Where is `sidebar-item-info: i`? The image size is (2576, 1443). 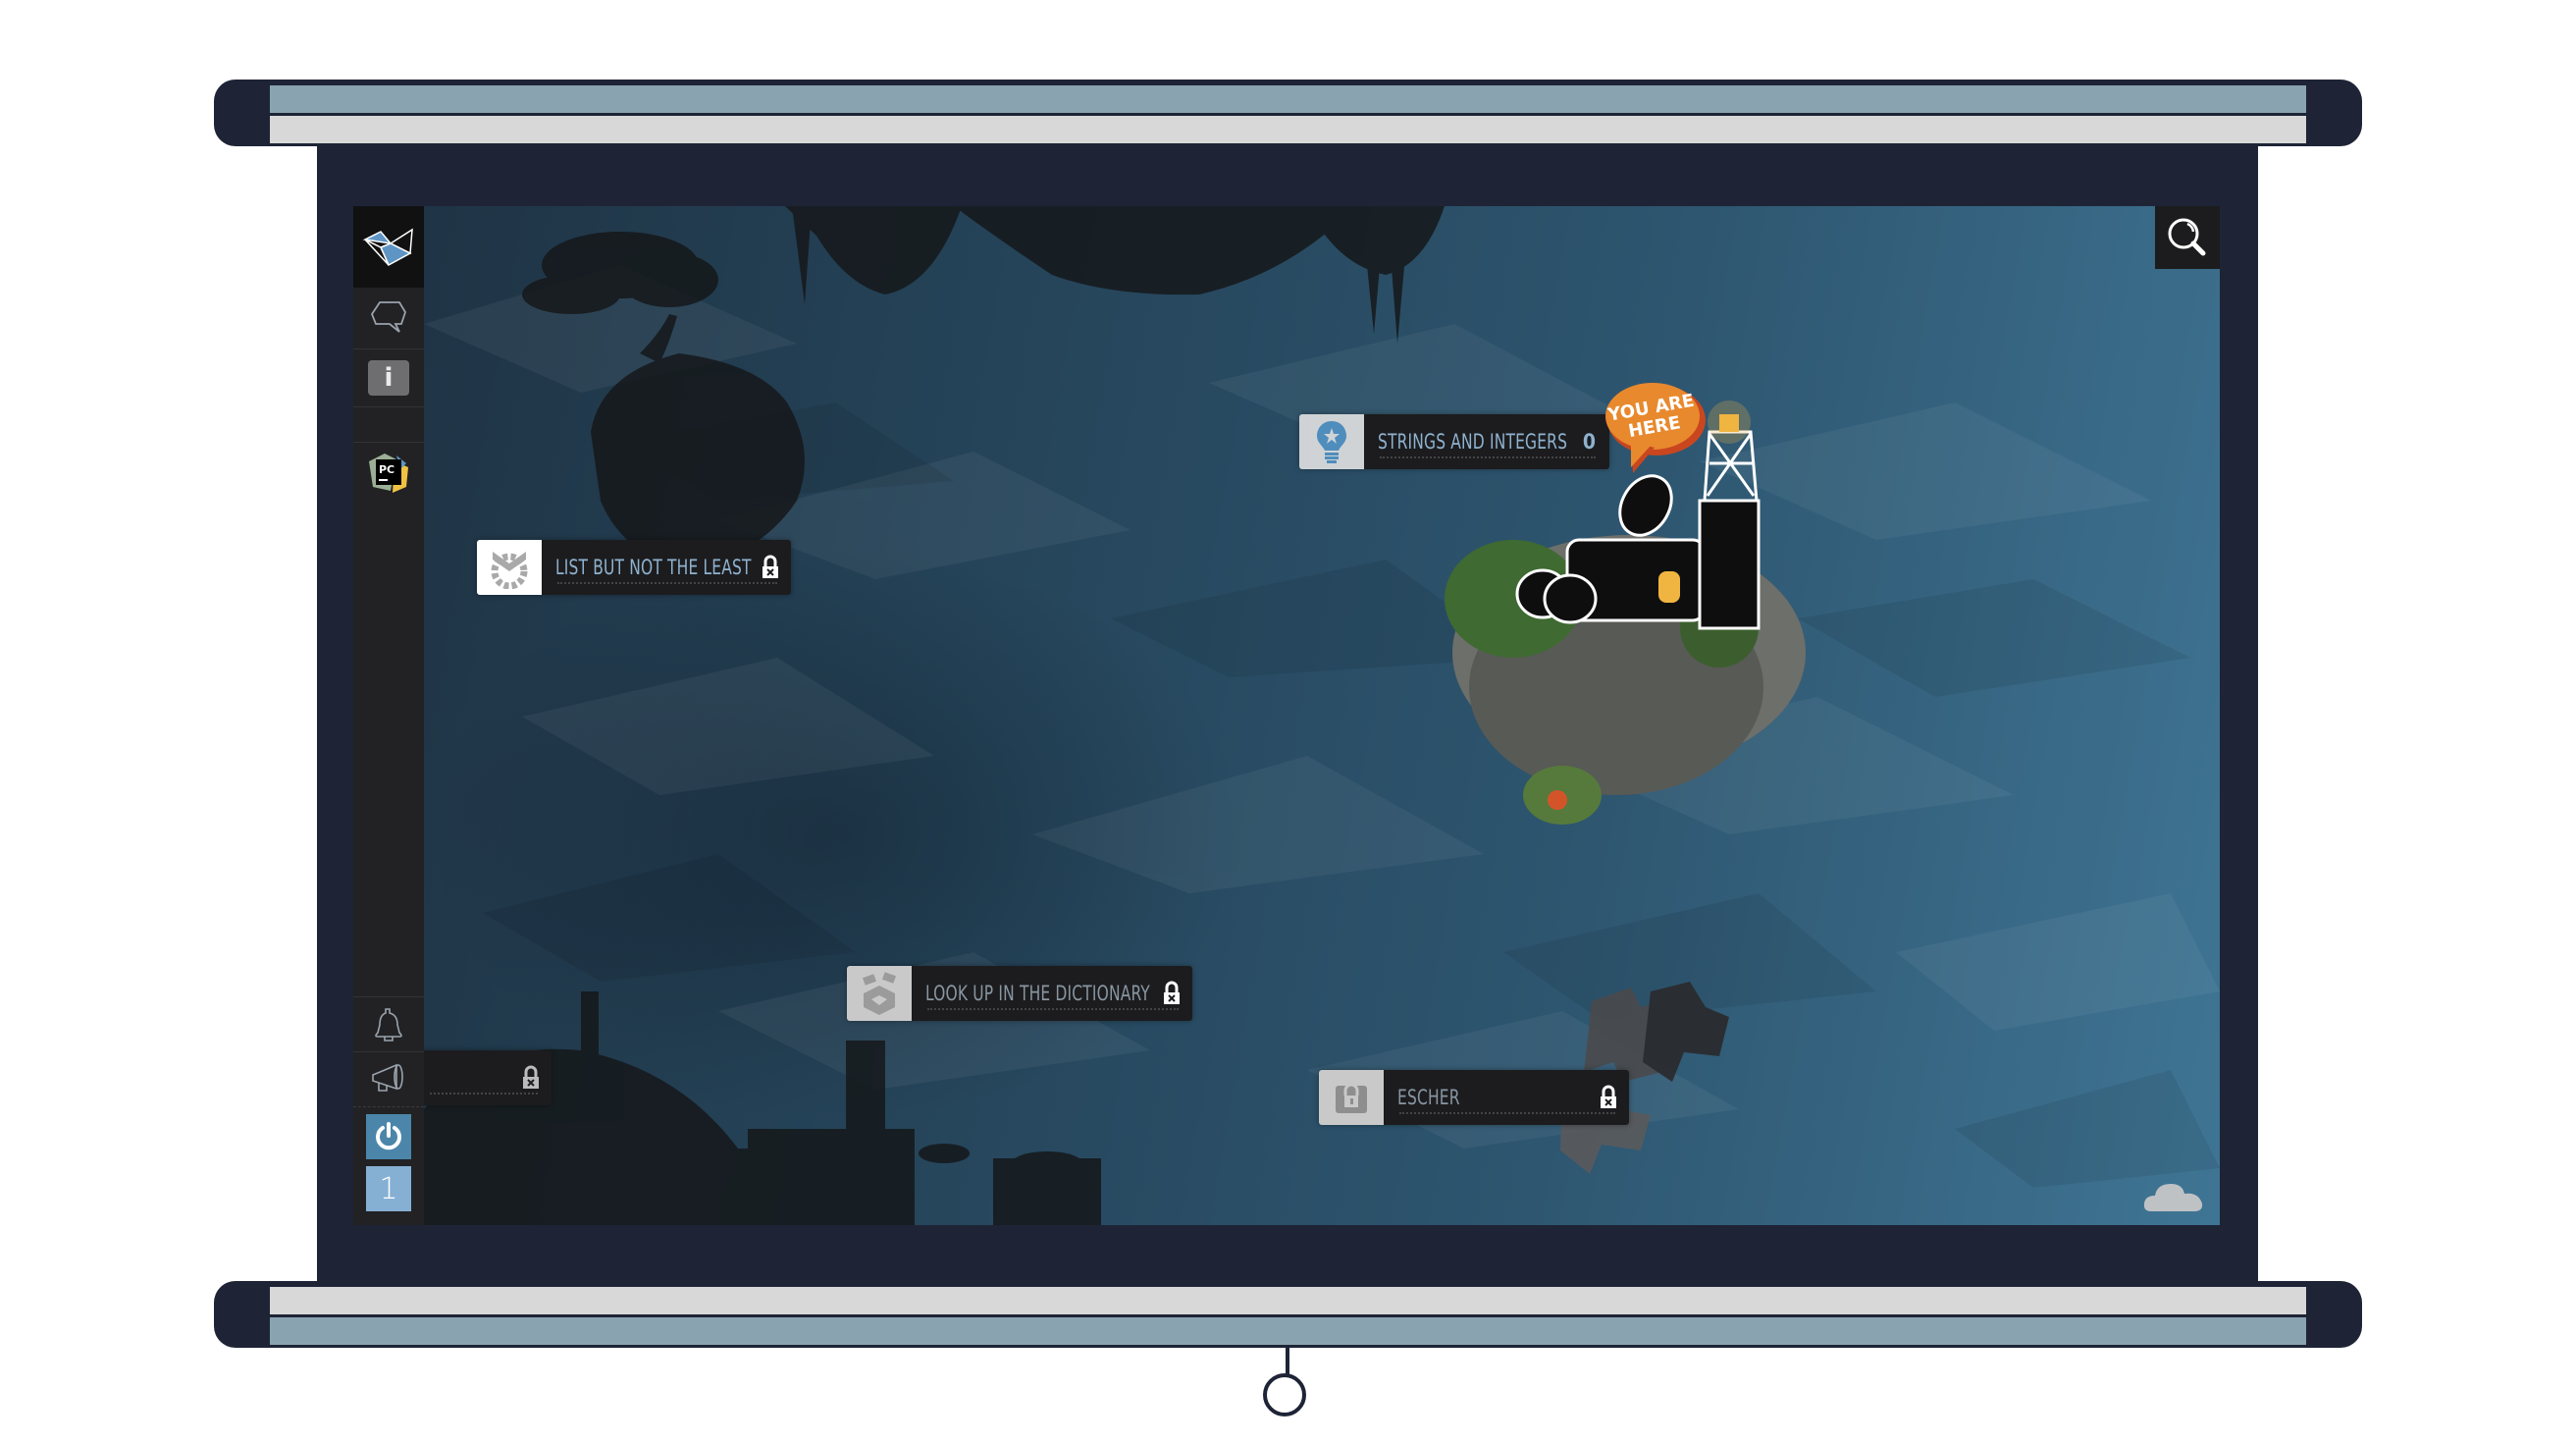
sidebar-item-info: i is located at coordinates (388, 378).